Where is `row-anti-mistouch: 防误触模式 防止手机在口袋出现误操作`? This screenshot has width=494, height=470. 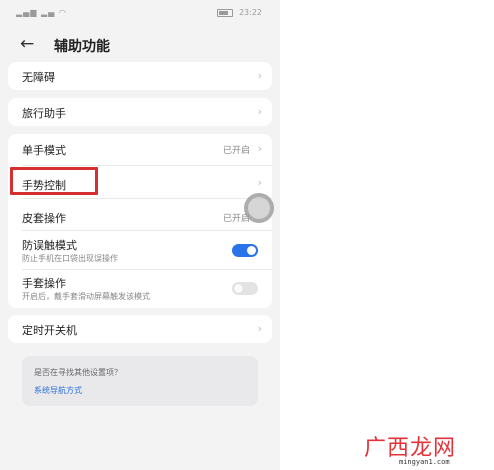
row-anti-mistouch: 防误触模式 防止手机在口袋出现误操作 is located at coordinates (140, 250).